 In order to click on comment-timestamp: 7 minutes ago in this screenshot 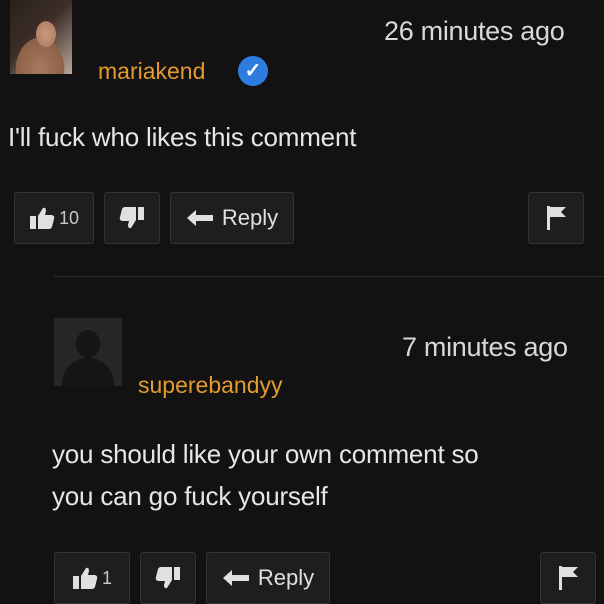, I will do `click(485, 347)`.